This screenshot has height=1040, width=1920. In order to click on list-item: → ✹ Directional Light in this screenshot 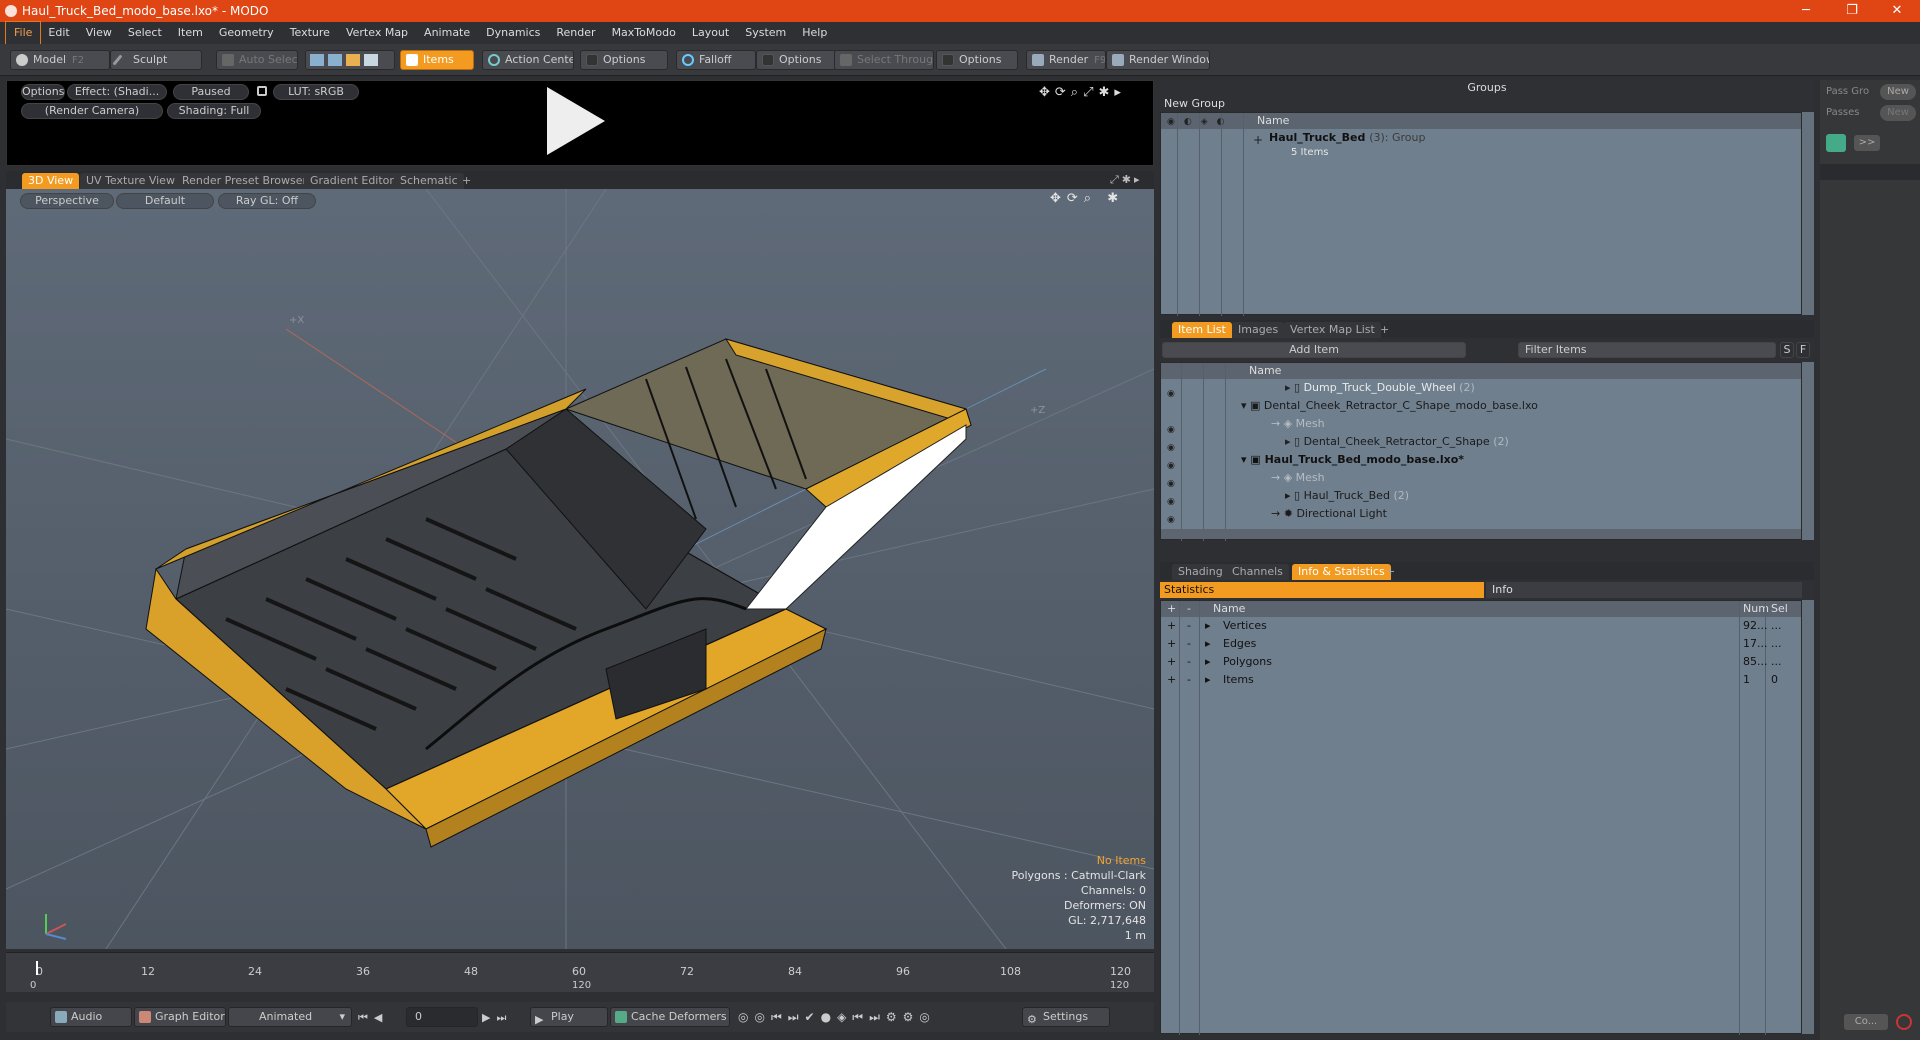, I will do `click(1329, 514)`.